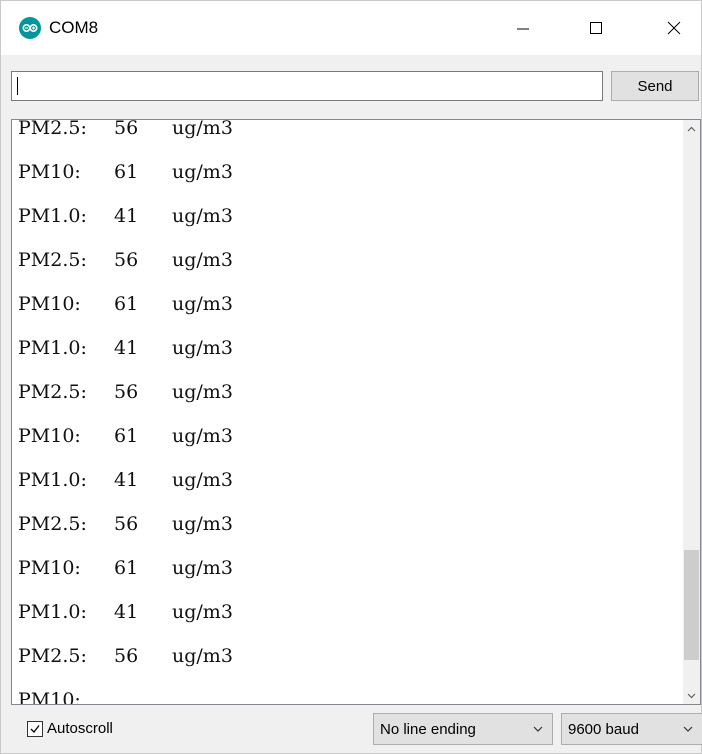  Describe the element at coordinates (691, 412) in the screenshot. I see `vertical-scrollbar` at that location.